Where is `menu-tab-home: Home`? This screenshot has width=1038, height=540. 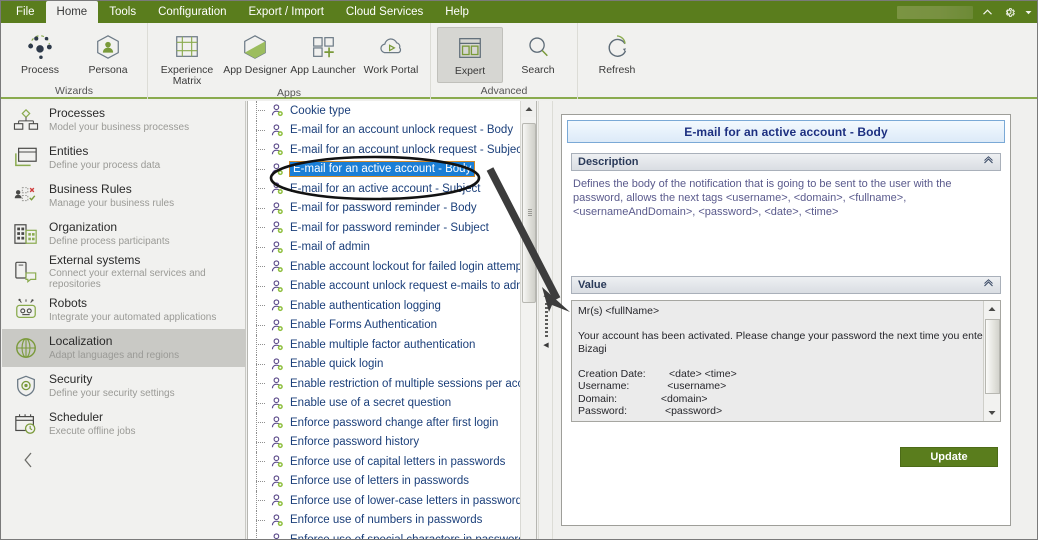 menu-tab-home: Home is located at coordinates (72, 12).